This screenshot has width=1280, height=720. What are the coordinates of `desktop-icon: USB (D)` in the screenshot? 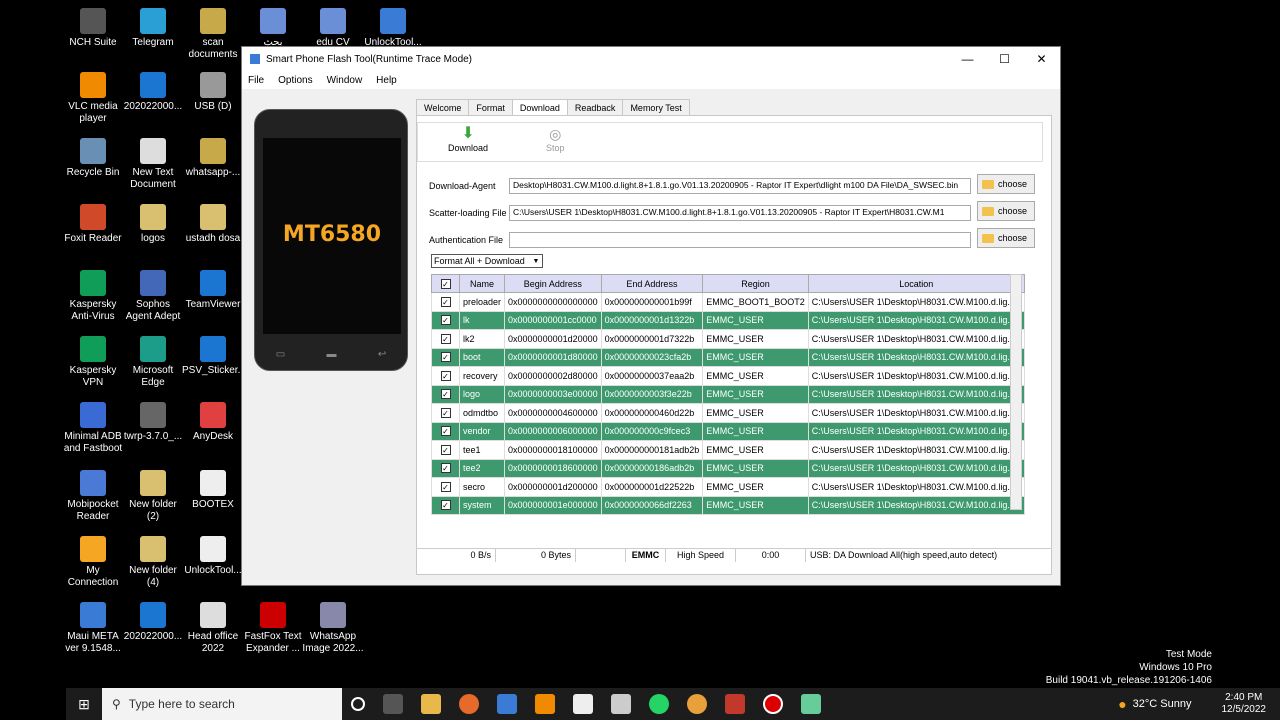 It's located at (213, 92).